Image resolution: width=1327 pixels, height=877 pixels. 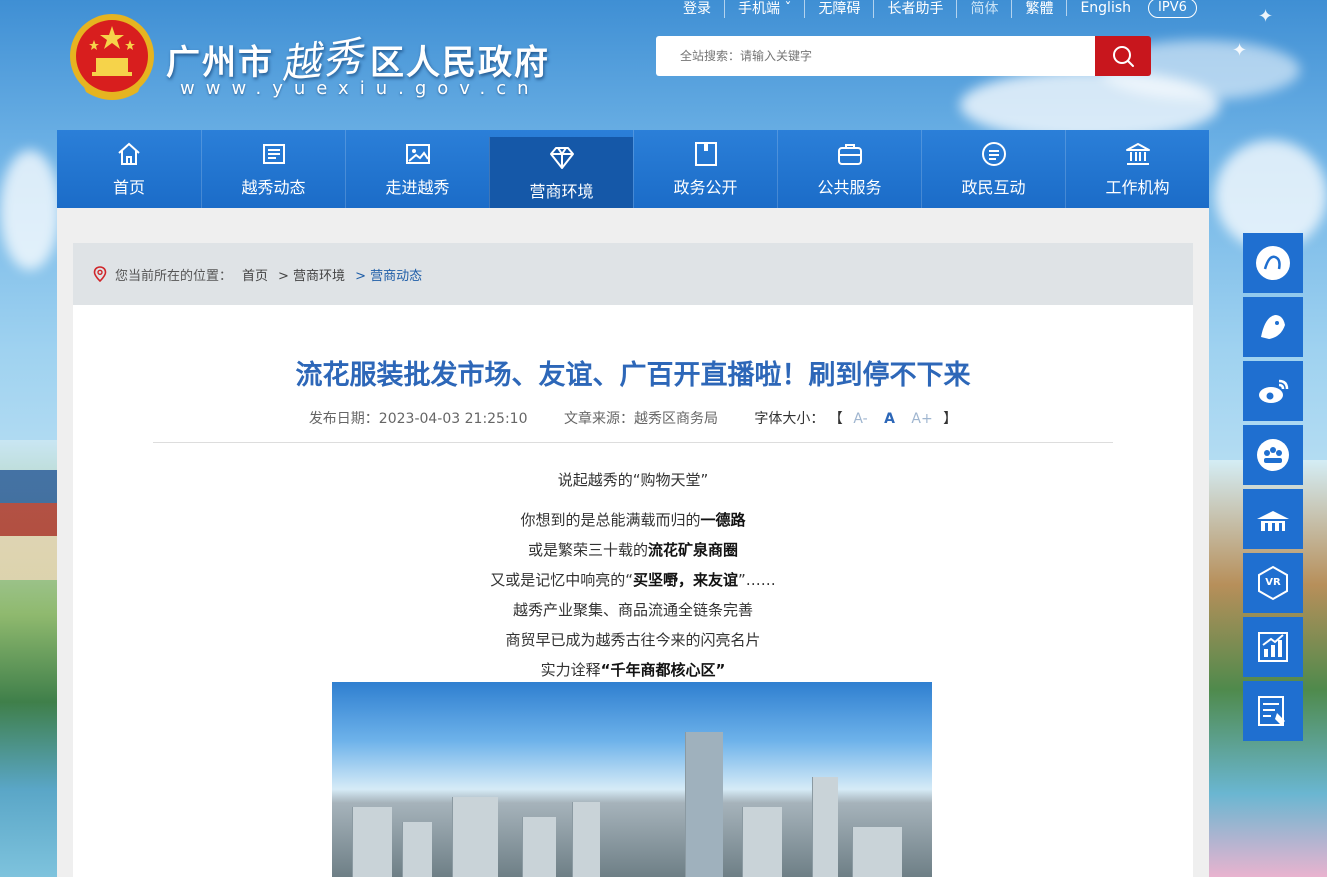 I want to click on breadcrumb-prefix: 您当前所在的位置：, so click(x=174, y=276).